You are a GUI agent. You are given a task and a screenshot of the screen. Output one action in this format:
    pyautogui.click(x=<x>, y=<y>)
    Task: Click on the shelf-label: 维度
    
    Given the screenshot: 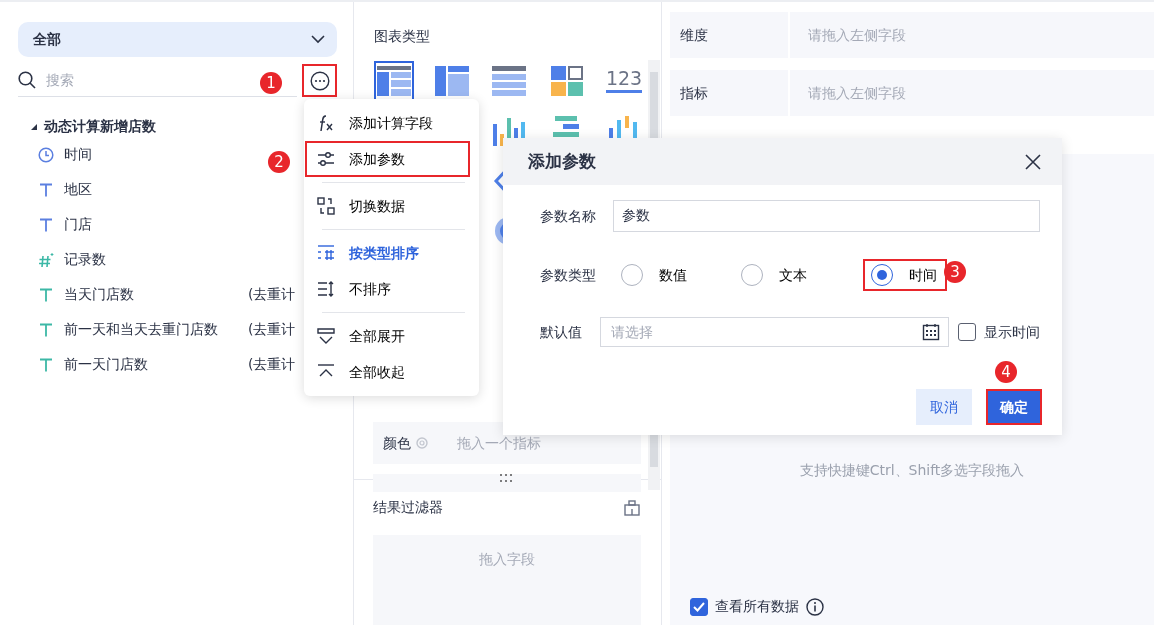 What is the action you would take?
    pyautogui.click(x=730, y=35)
    